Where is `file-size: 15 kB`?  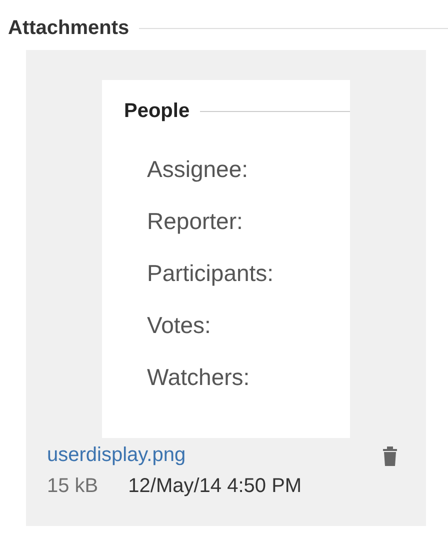 file-size: 15 kB is located at coordinates (72, 486).